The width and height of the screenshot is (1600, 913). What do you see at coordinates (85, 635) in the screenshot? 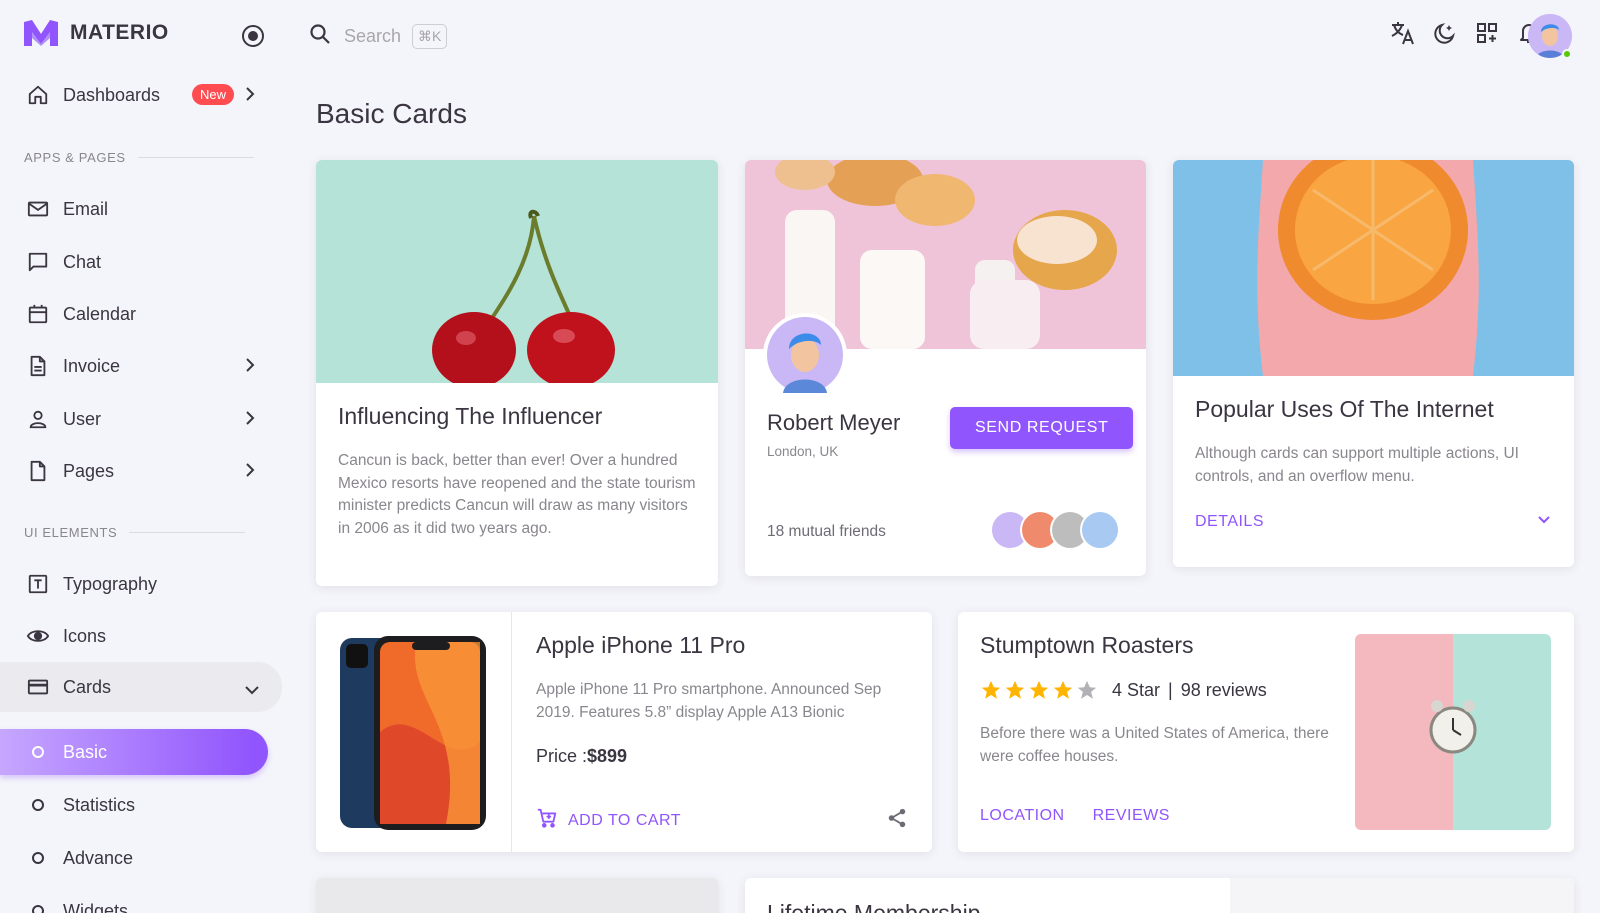
I see `sidebar-item-label: Icons` at bounding box center [85, 635].